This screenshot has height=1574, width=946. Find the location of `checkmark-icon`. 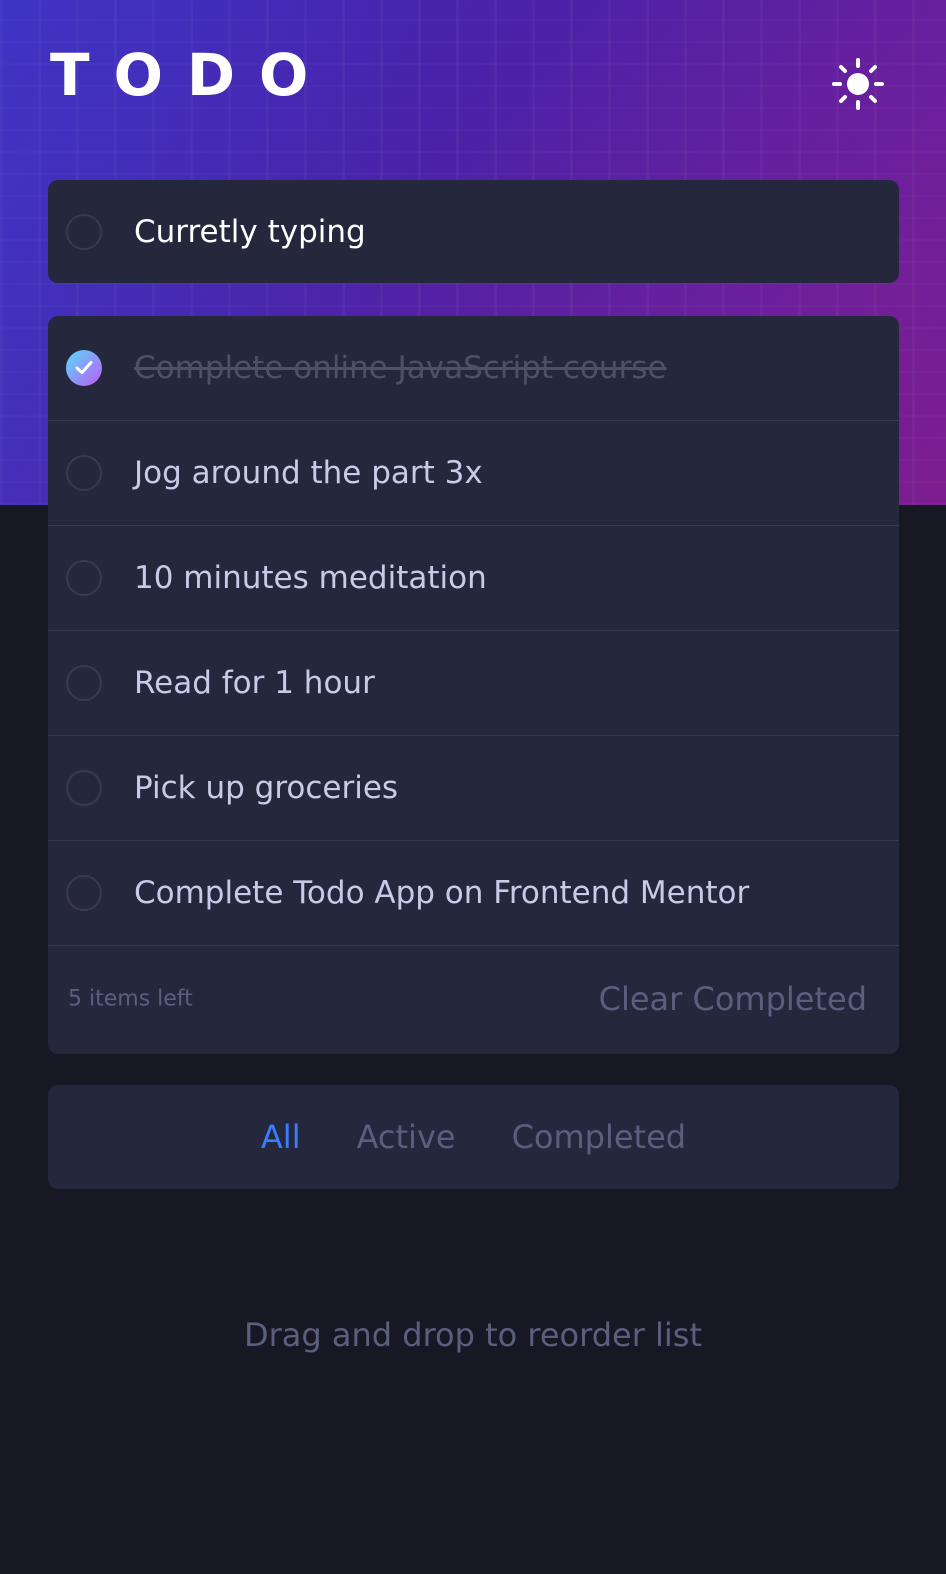

checkmark-icon is located at coordinates (84, 367).